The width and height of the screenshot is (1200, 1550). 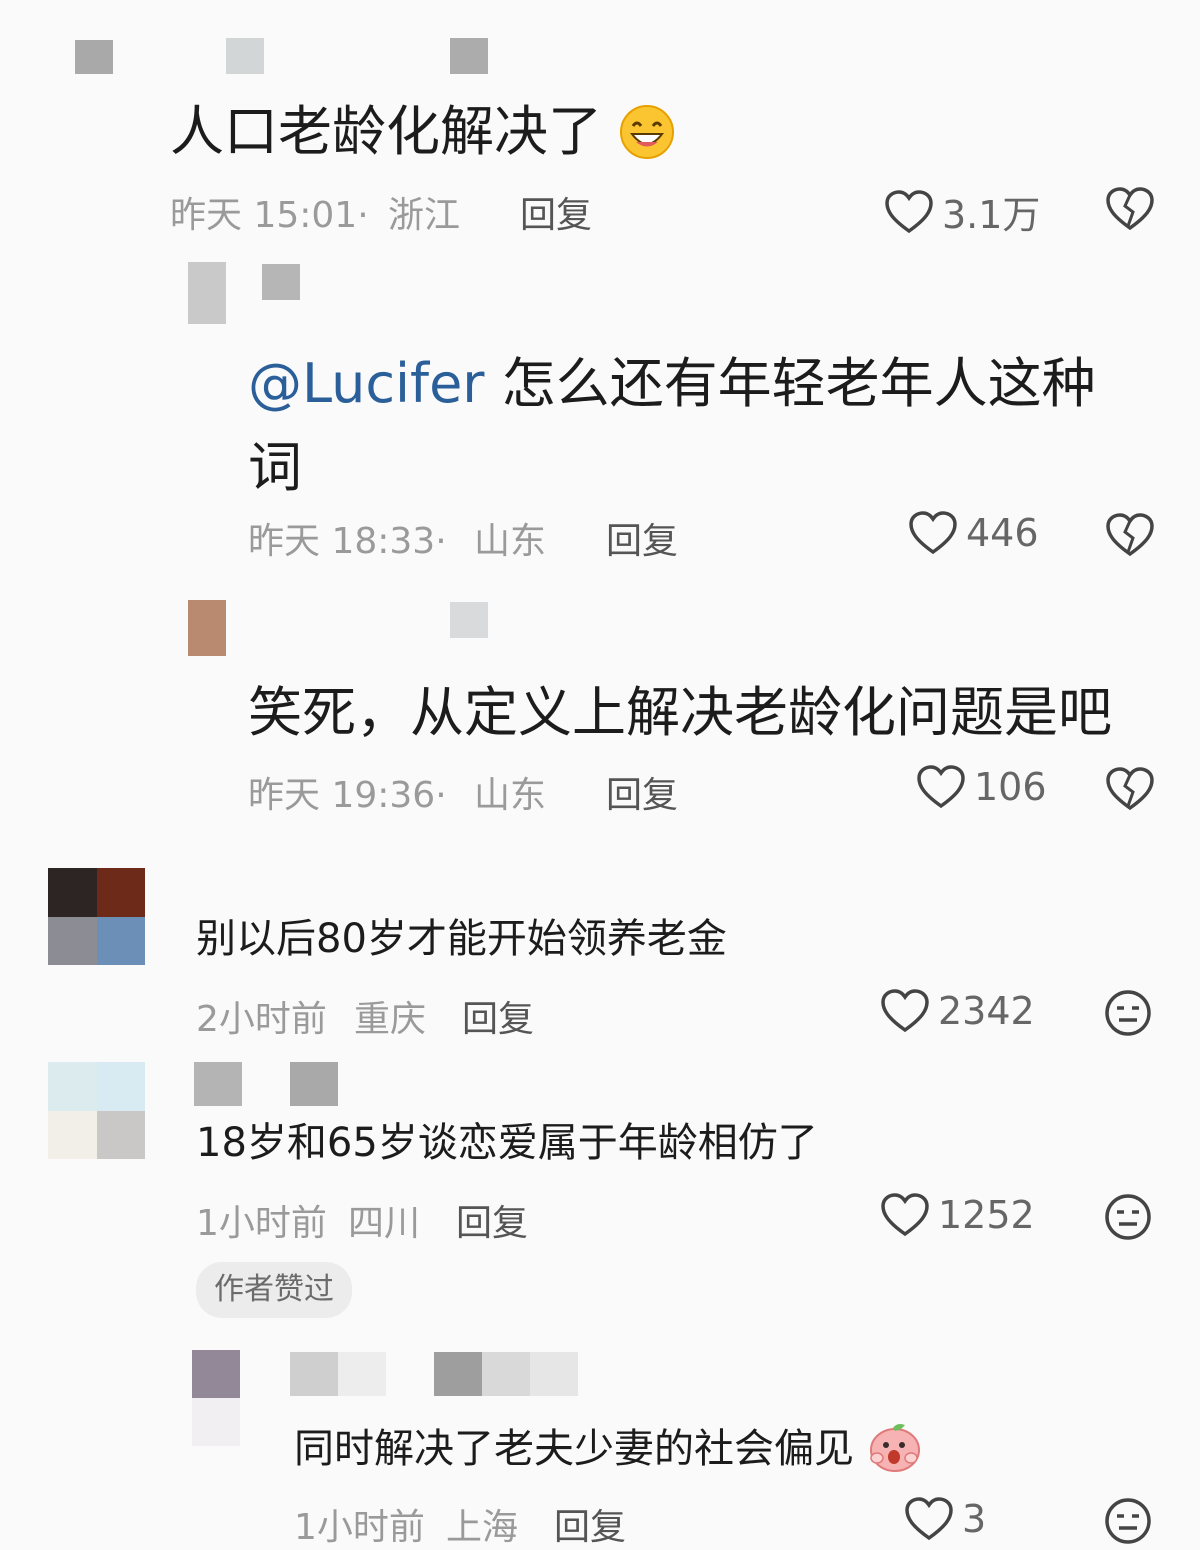 I want to click on comment-text: 18岁和65岁谈恋爱属于年龄相仿了, so click(x=507, y=1143).